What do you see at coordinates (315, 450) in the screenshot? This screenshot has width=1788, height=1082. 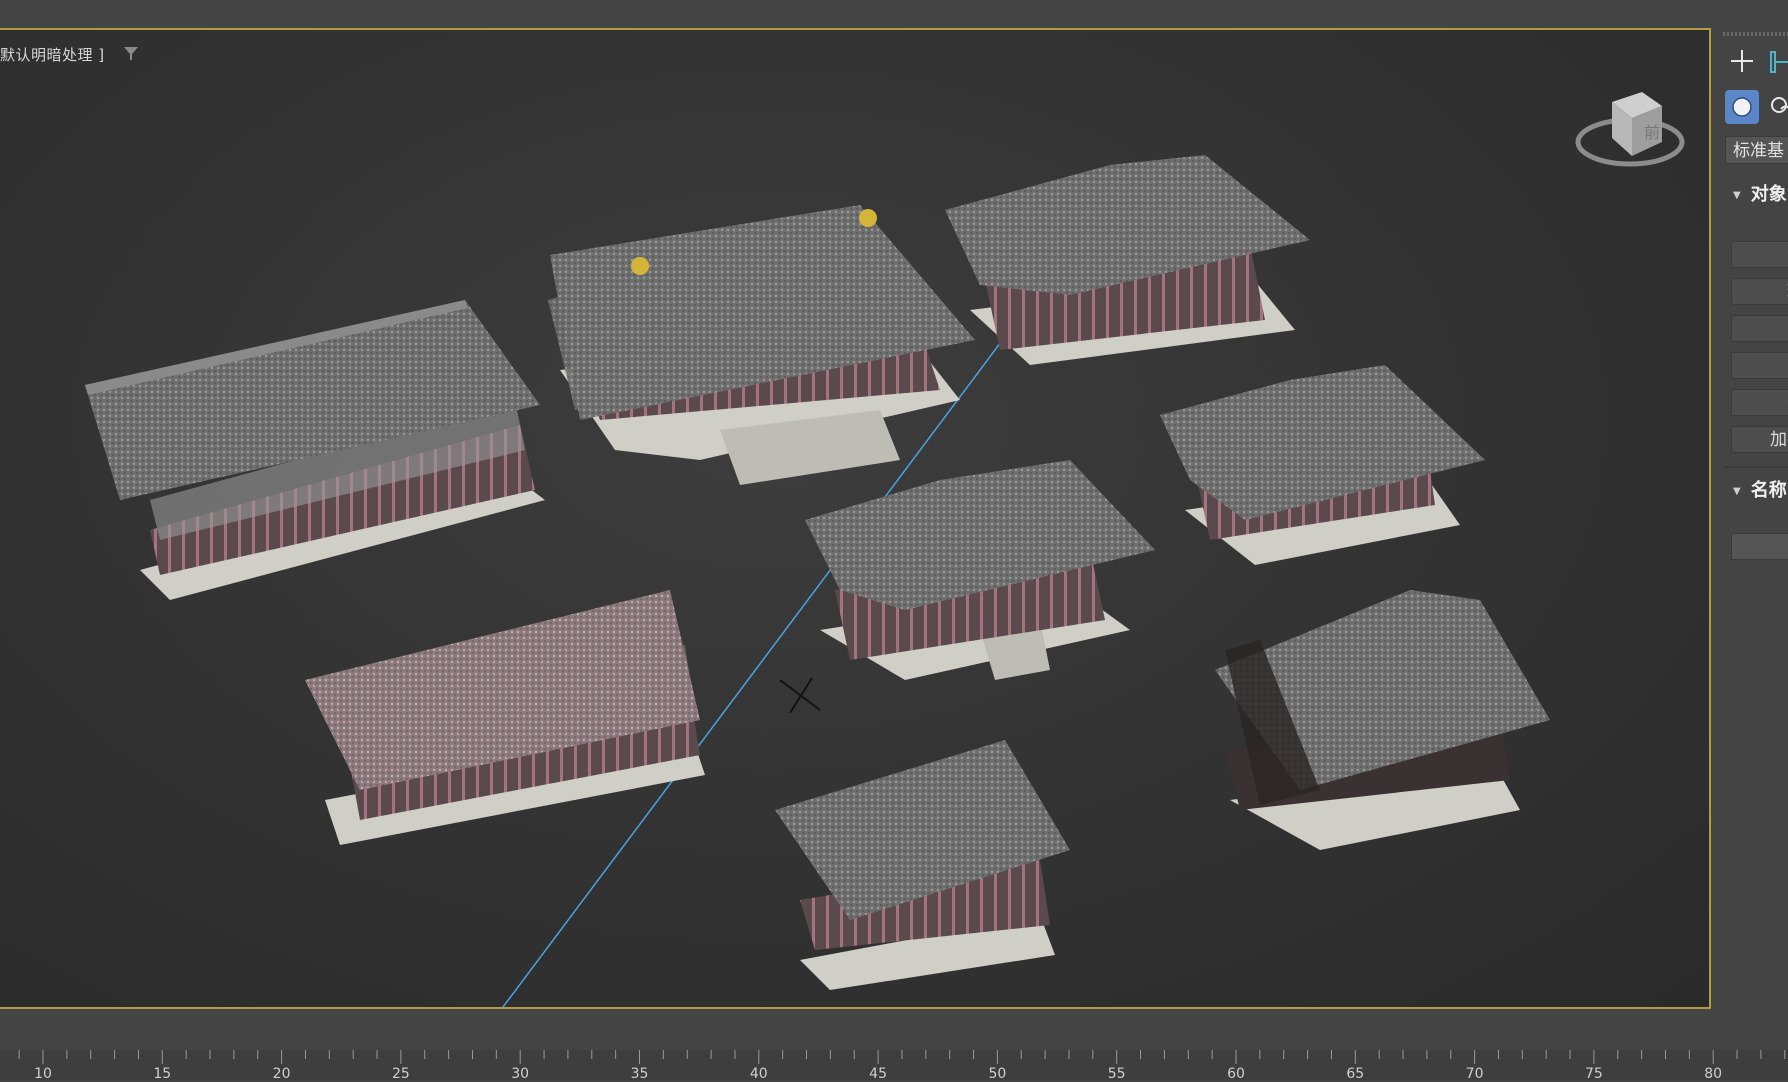 I see `building-long-hall` at bounding box center [315, 450].